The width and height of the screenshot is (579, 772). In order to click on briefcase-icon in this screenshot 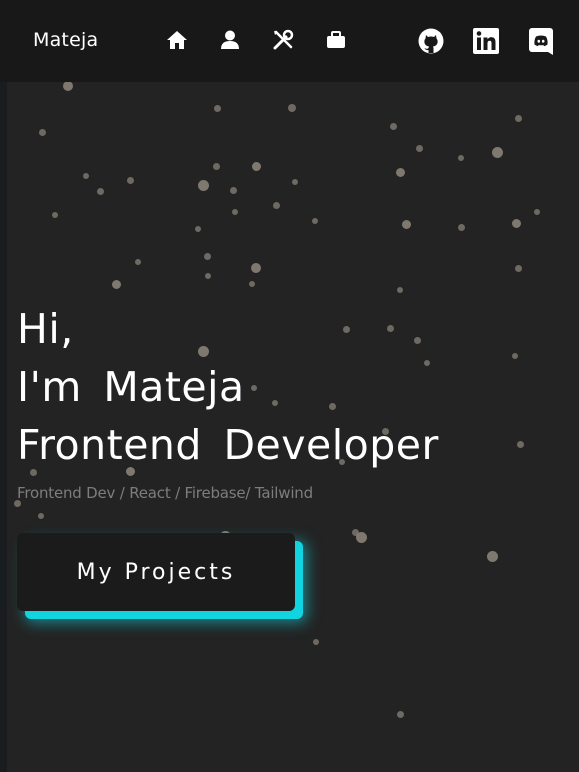, I will do `click(336, 40)`.